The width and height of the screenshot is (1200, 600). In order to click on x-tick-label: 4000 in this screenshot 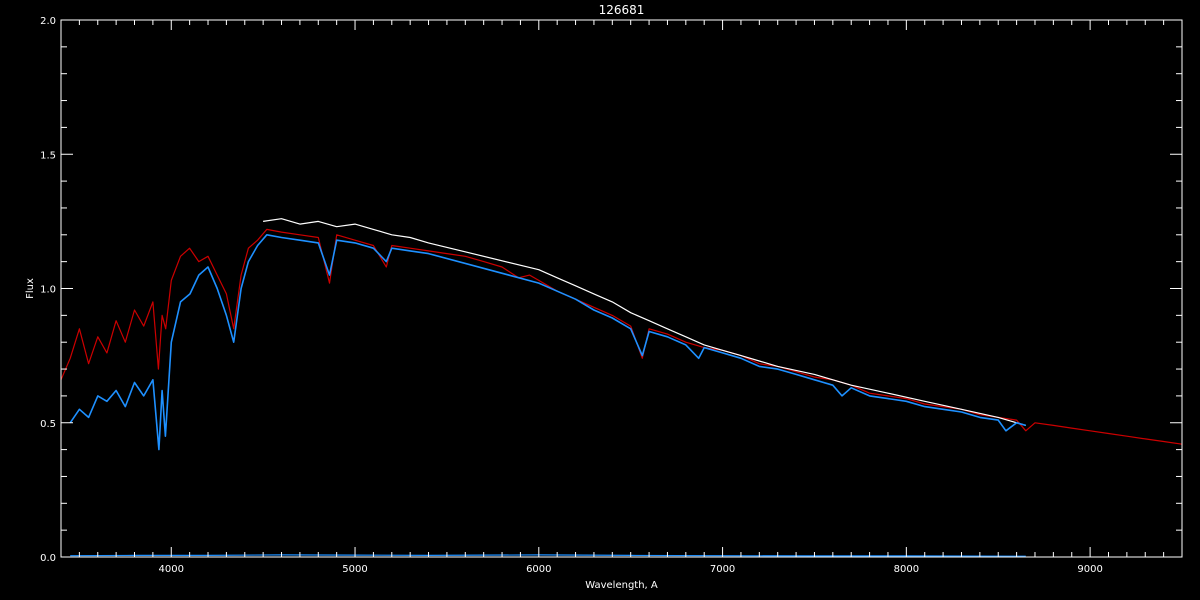, I will do `click(171, 569)`.